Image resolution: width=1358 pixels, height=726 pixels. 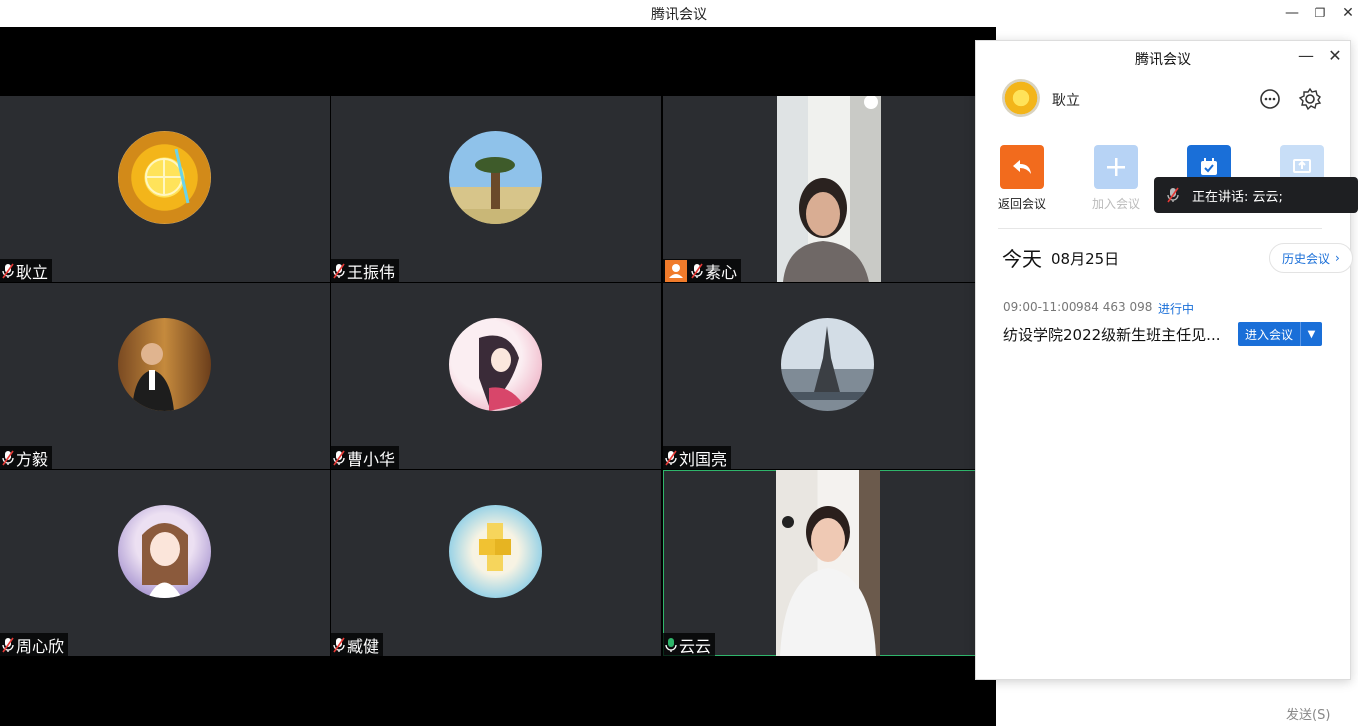 I want to click on participant-tile: 王振伟, so click(x=496, y=189).